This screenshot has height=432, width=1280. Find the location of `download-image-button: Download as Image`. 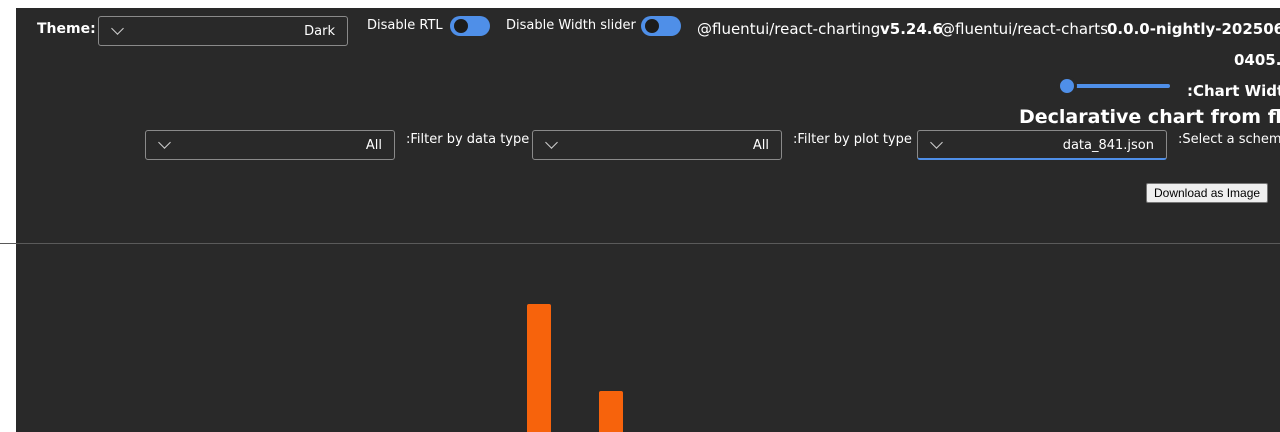

download-image-button: Download as Image is located at coordinates (1207, 193).